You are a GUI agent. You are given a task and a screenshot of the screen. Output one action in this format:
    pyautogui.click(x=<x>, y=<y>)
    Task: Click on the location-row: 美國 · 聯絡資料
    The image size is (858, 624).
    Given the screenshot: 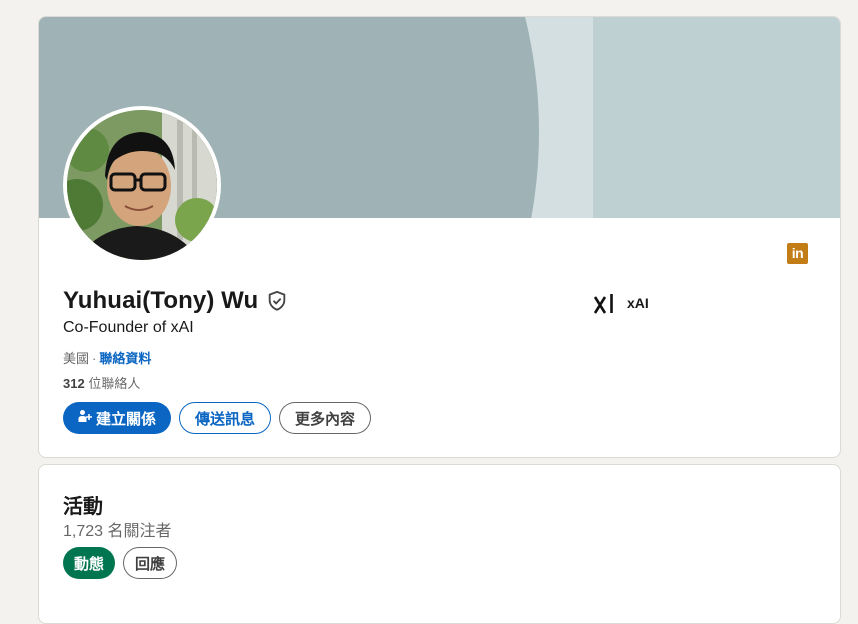 What is the action you would take?
    pyautogui.click(x=107, y=357)
    